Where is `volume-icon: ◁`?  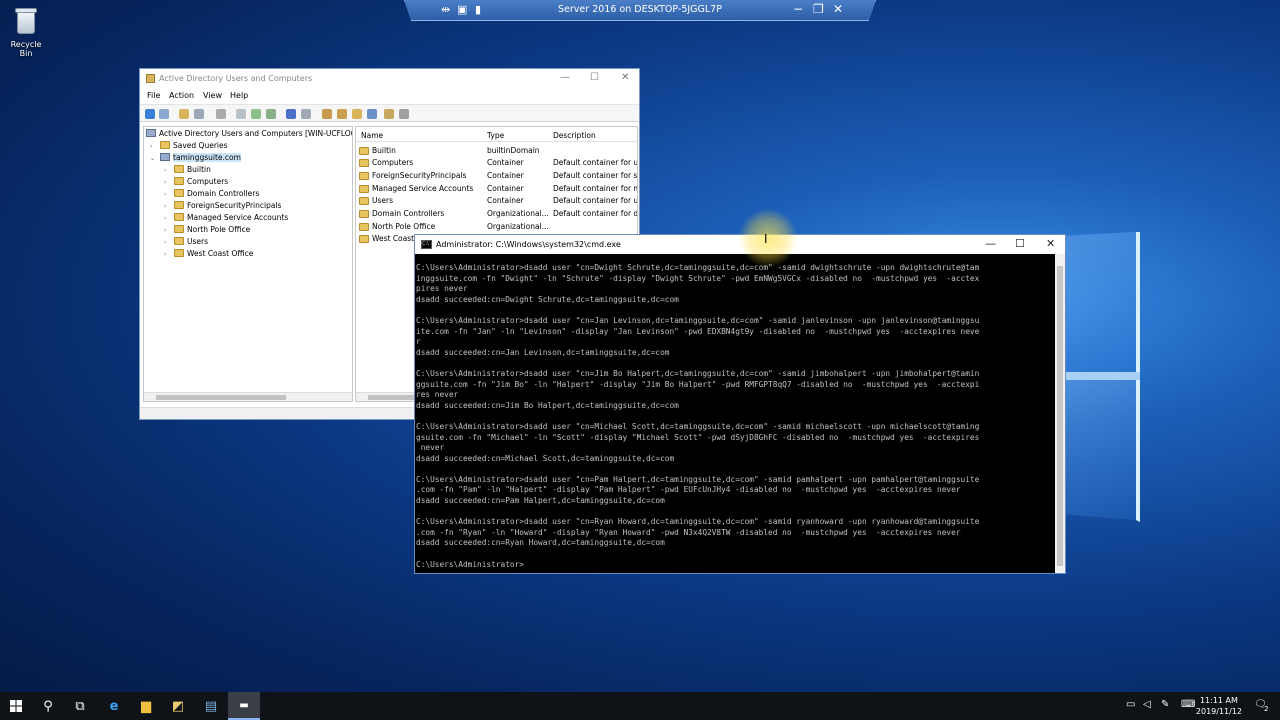
volume-icon: ◁ is located at coordinates (1147, 704).